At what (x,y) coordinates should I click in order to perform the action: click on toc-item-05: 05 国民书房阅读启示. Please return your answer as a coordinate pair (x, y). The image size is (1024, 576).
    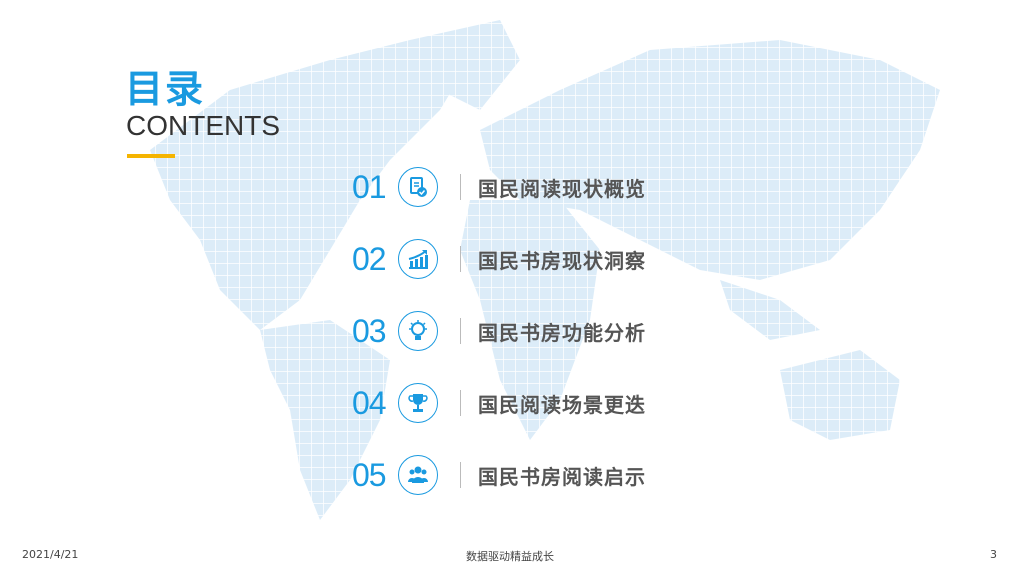
    Looking at the image, I should click on (499, 475).